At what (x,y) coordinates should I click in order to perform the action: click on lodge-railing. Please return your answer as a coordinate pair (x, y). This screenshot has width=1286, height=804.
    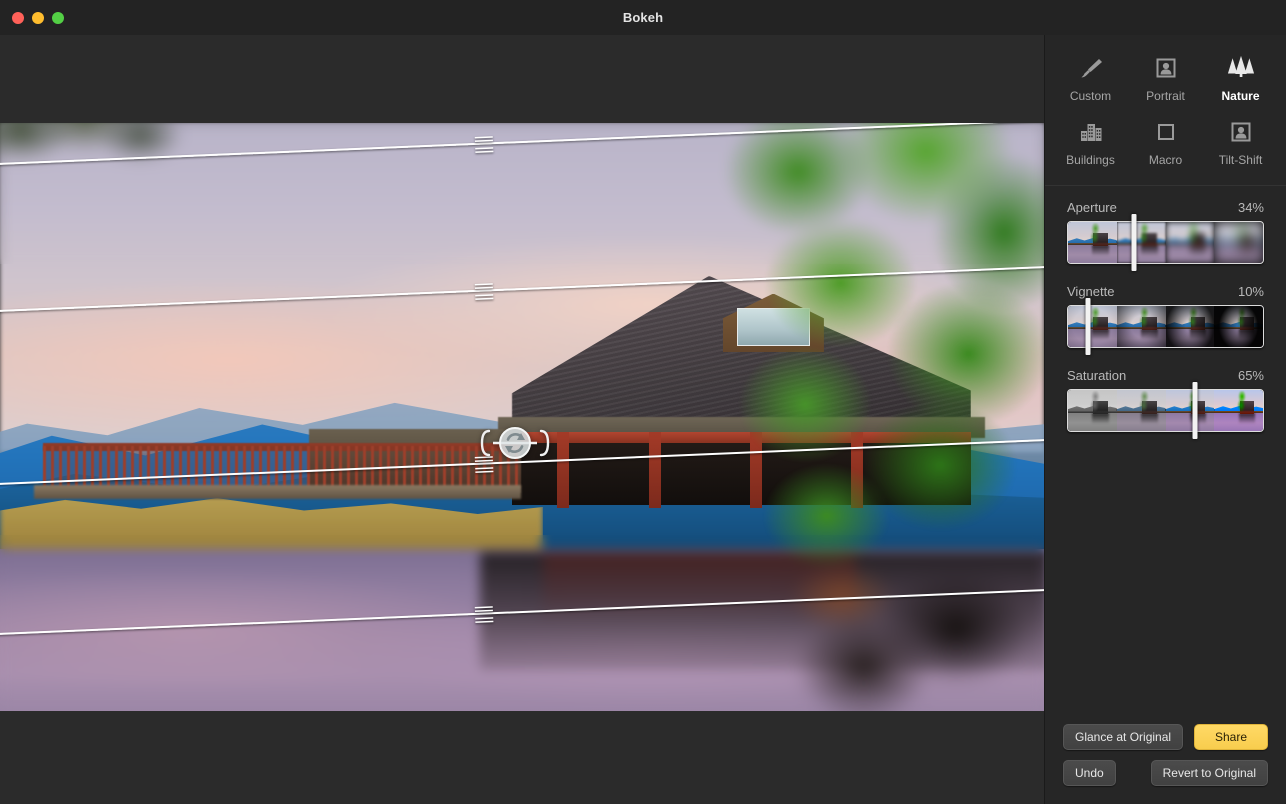
    Looking at the image, I should click on (282, 467).